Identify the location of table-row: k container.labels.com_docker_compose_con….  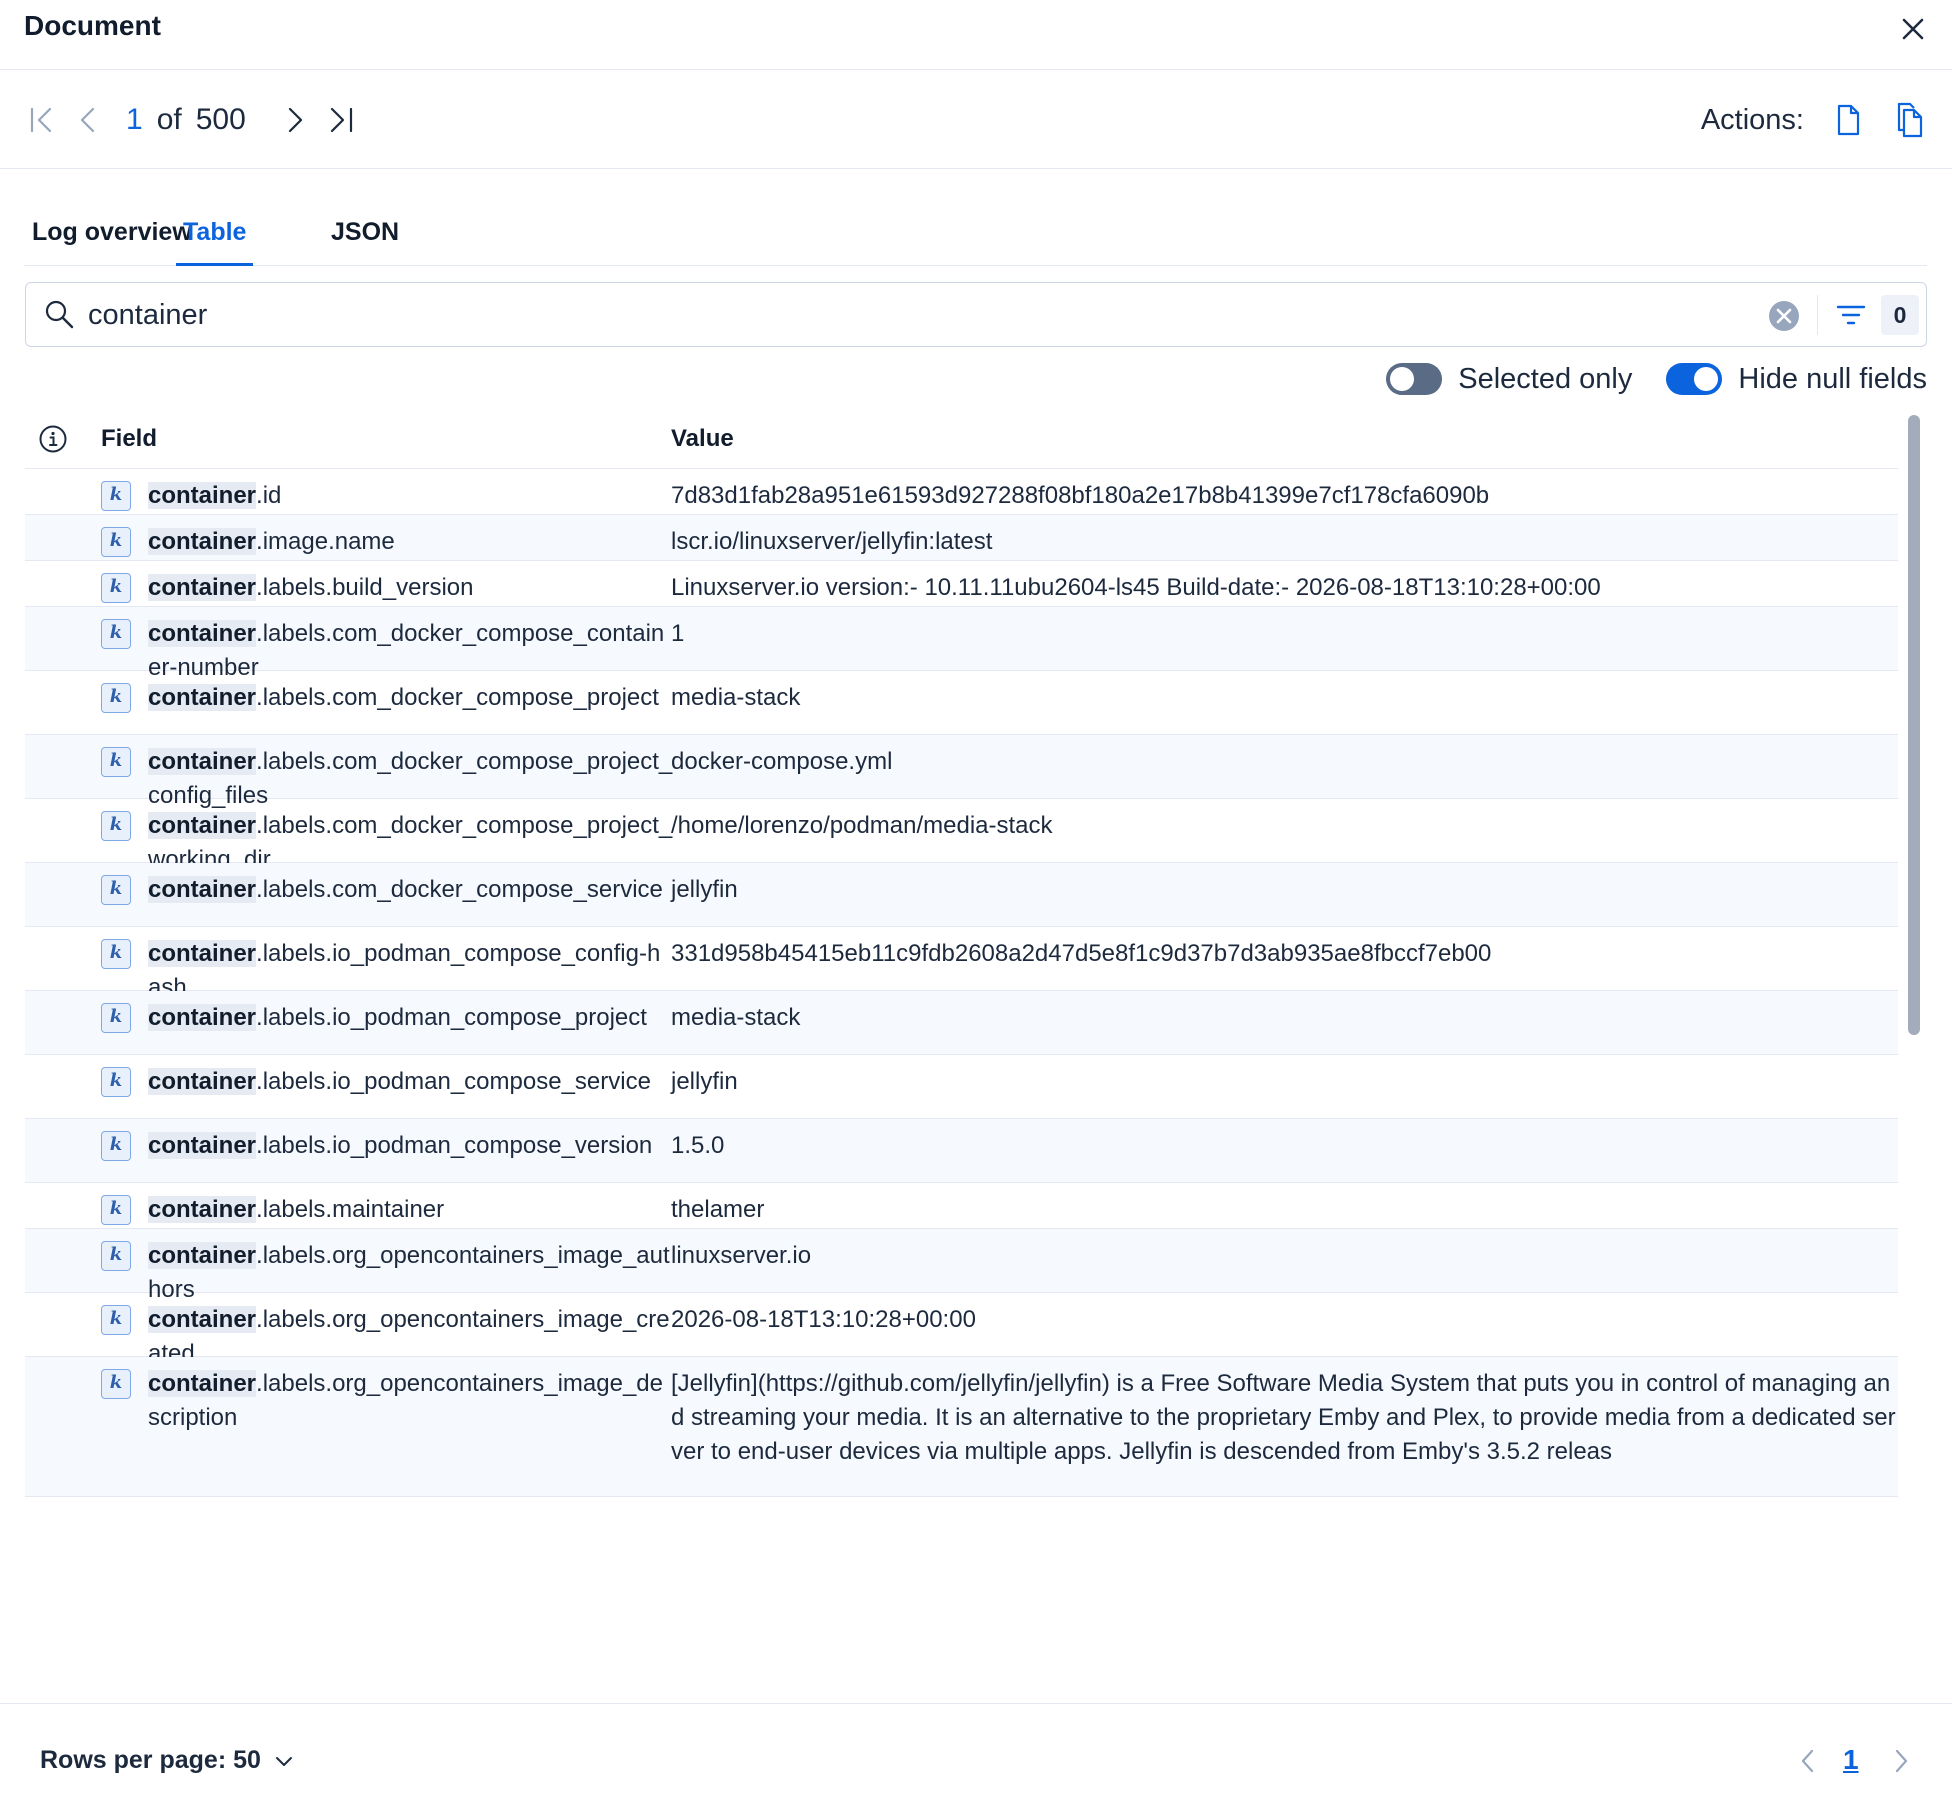
(961, 644).